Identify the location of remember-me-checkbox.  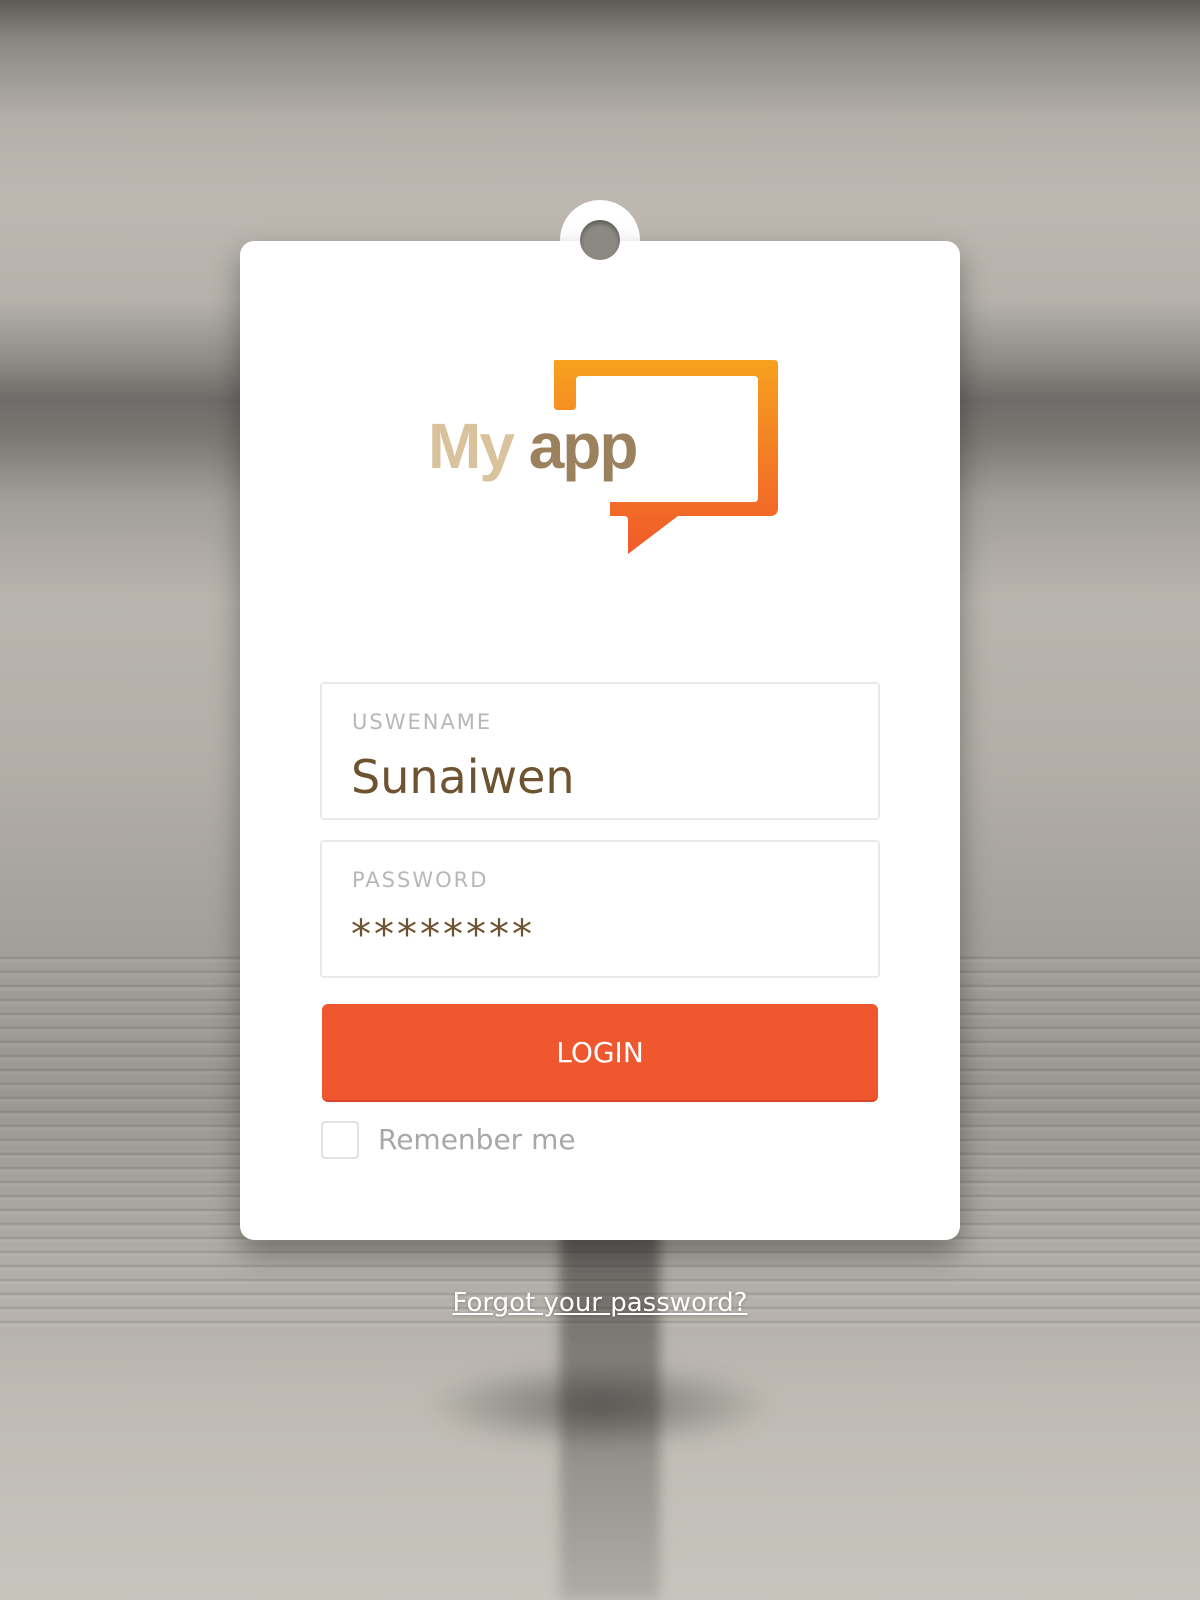
(340, 1140).